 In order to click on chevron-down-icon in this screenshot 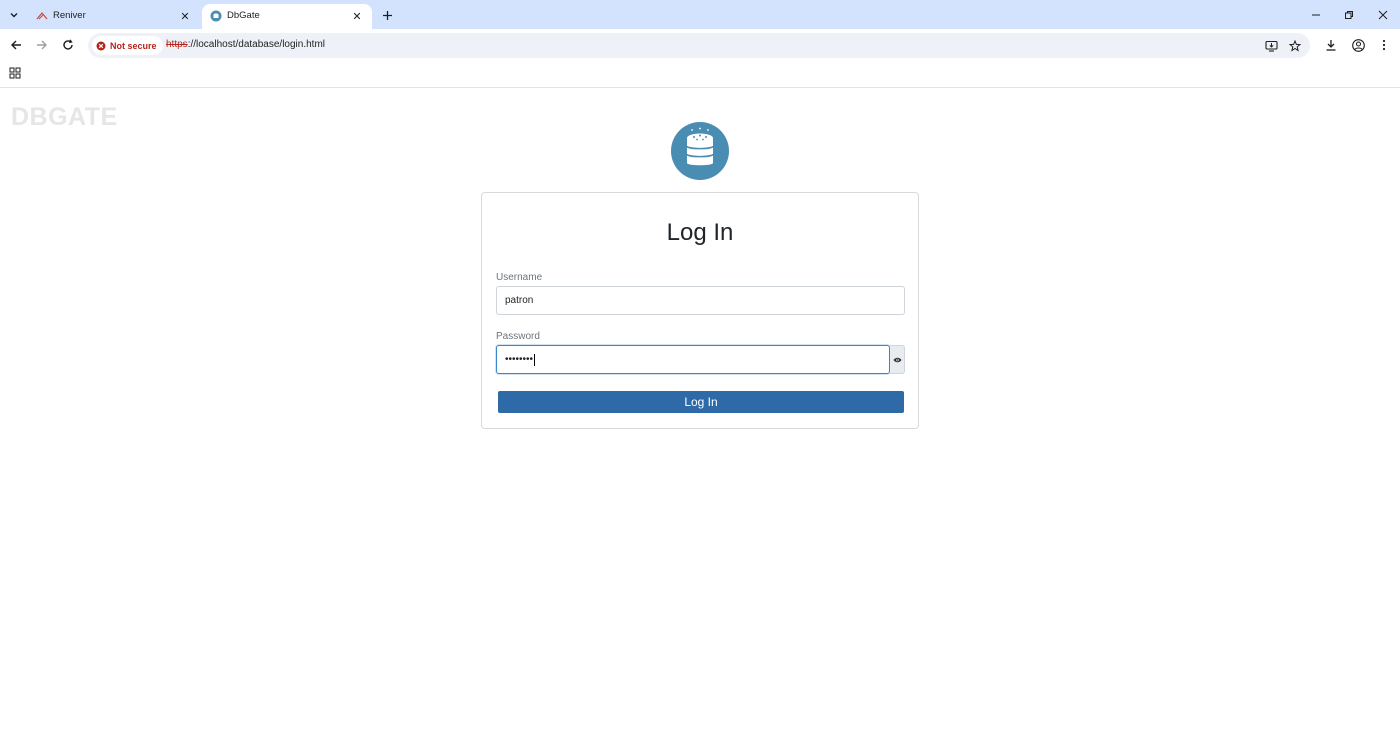, I will do `click(14, 15)`.